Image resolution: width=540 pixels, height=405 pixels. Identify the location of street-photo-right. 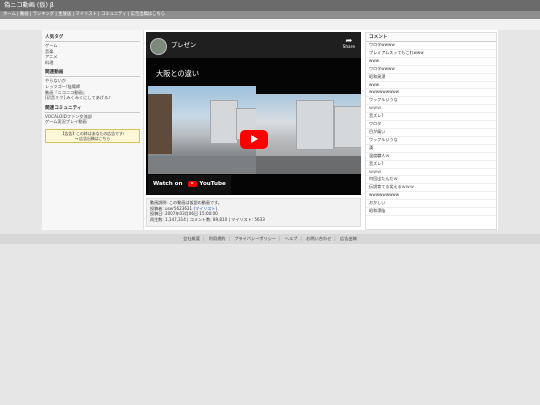
(308, 134).